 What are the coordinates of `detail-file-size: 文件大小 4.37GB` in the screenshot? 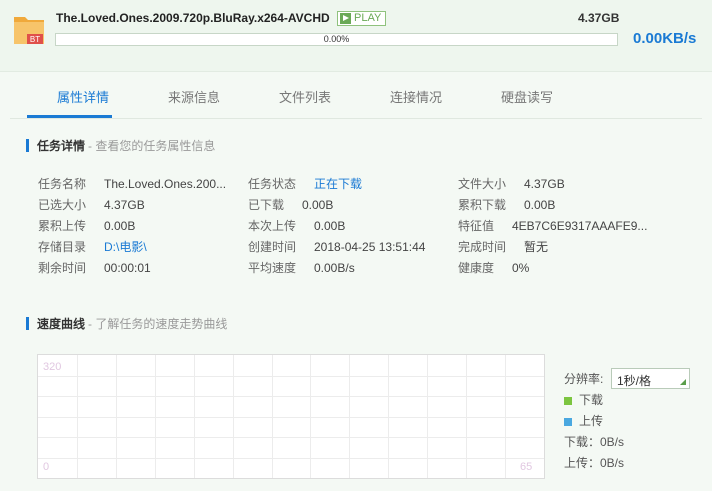 It's located at (511, 183).